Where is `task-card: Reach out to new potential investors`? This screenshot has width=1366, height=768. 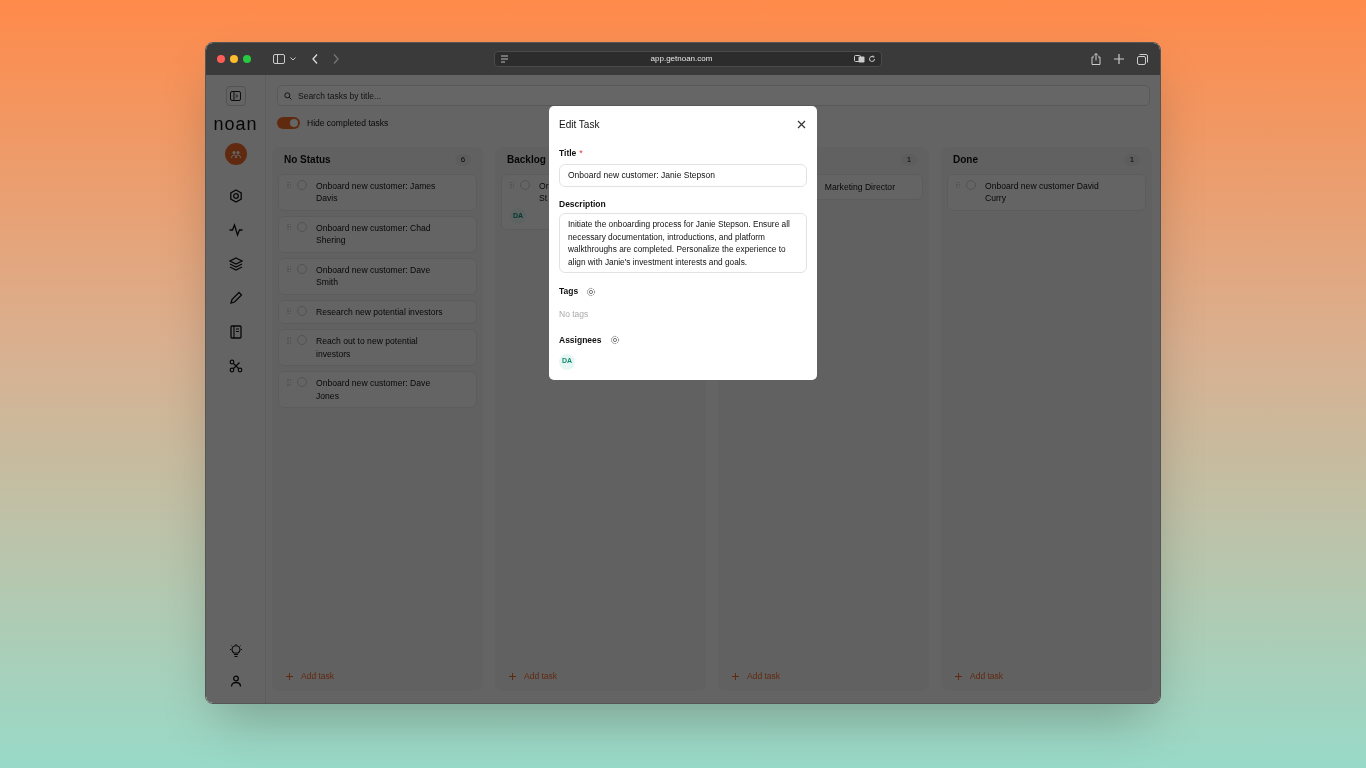 task-card: Reach out to new potential investors is located at coordinates (377, 348).